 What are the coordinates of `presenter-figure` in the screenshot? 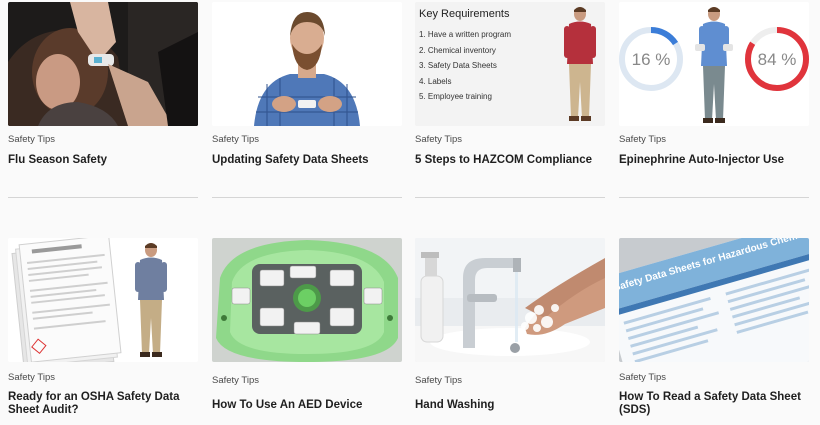 It's located at (580, 64).